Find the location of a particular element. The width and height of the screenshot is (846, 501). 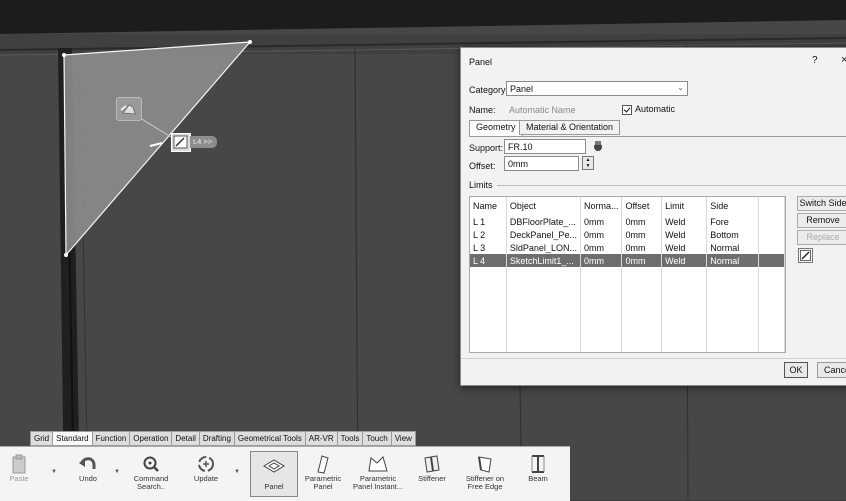

replace-button: Replace is located at coordinates (821, 237).